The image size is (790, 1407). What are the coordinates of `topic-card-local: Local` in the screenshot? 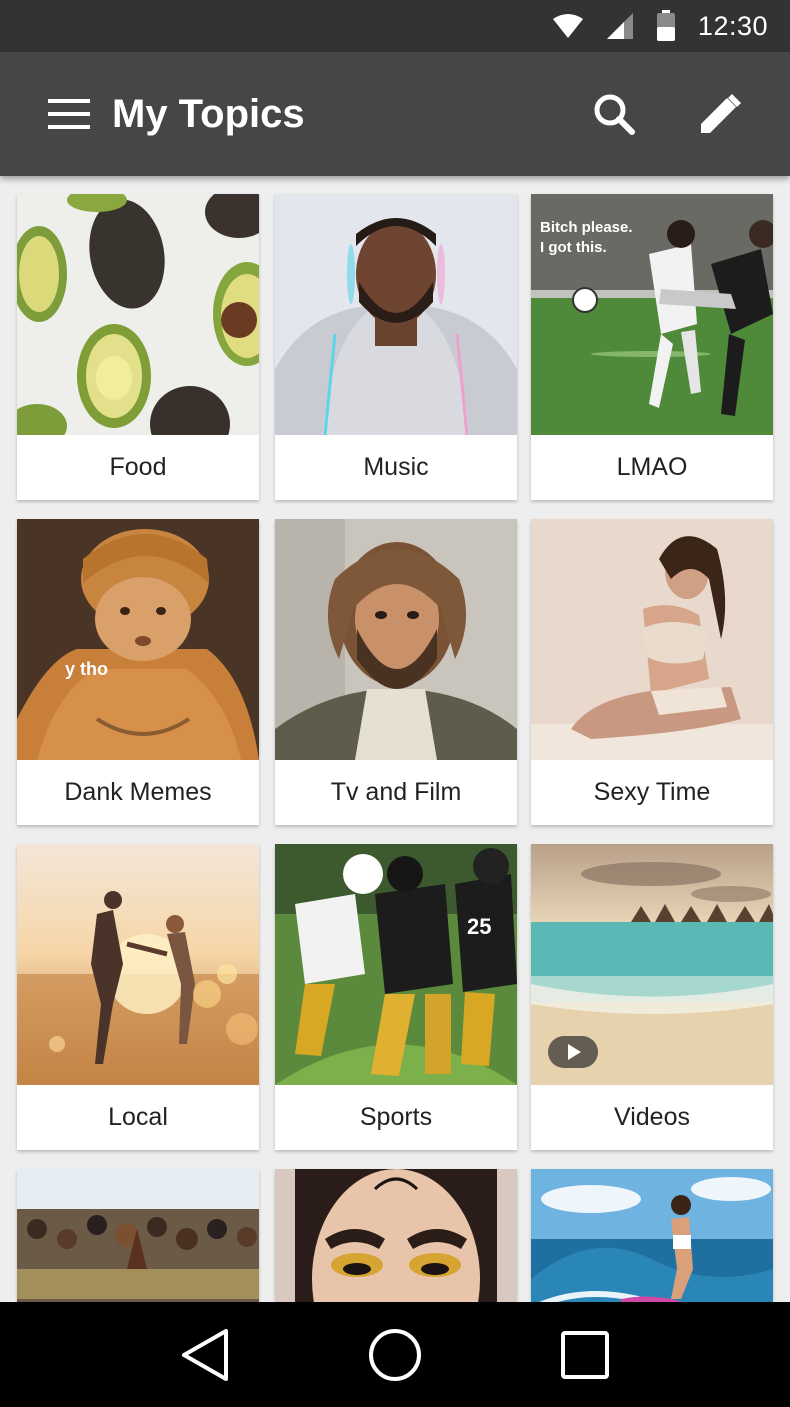 It's located at (138, 997).